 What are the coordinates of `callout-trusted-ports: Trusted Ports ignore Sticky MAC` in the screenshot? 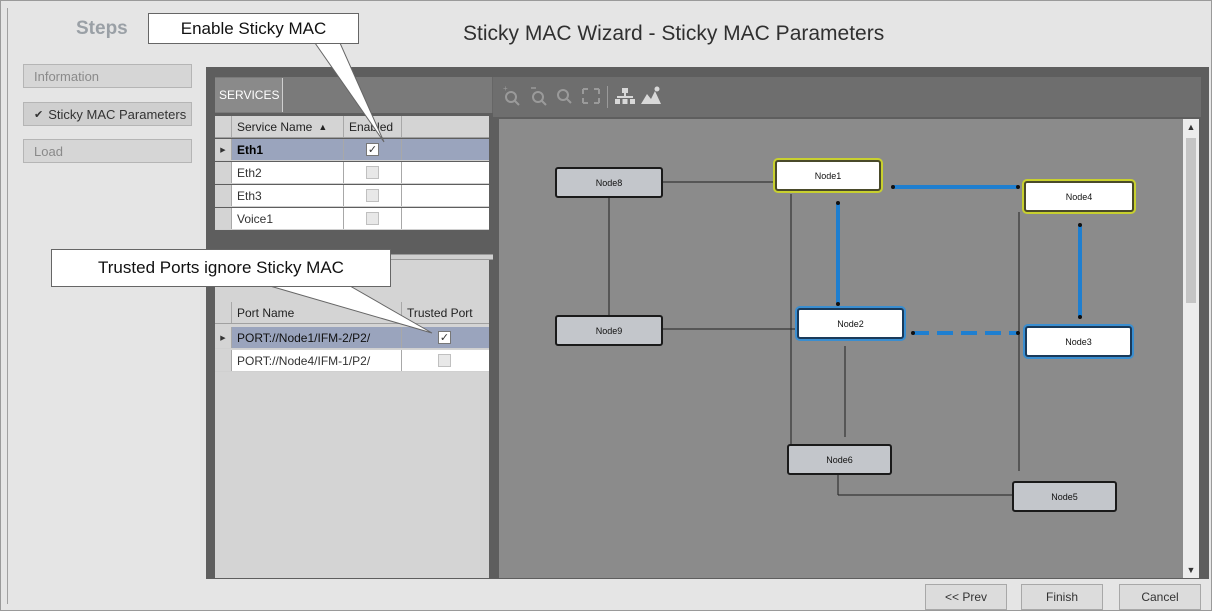 It's located at (221, 268).